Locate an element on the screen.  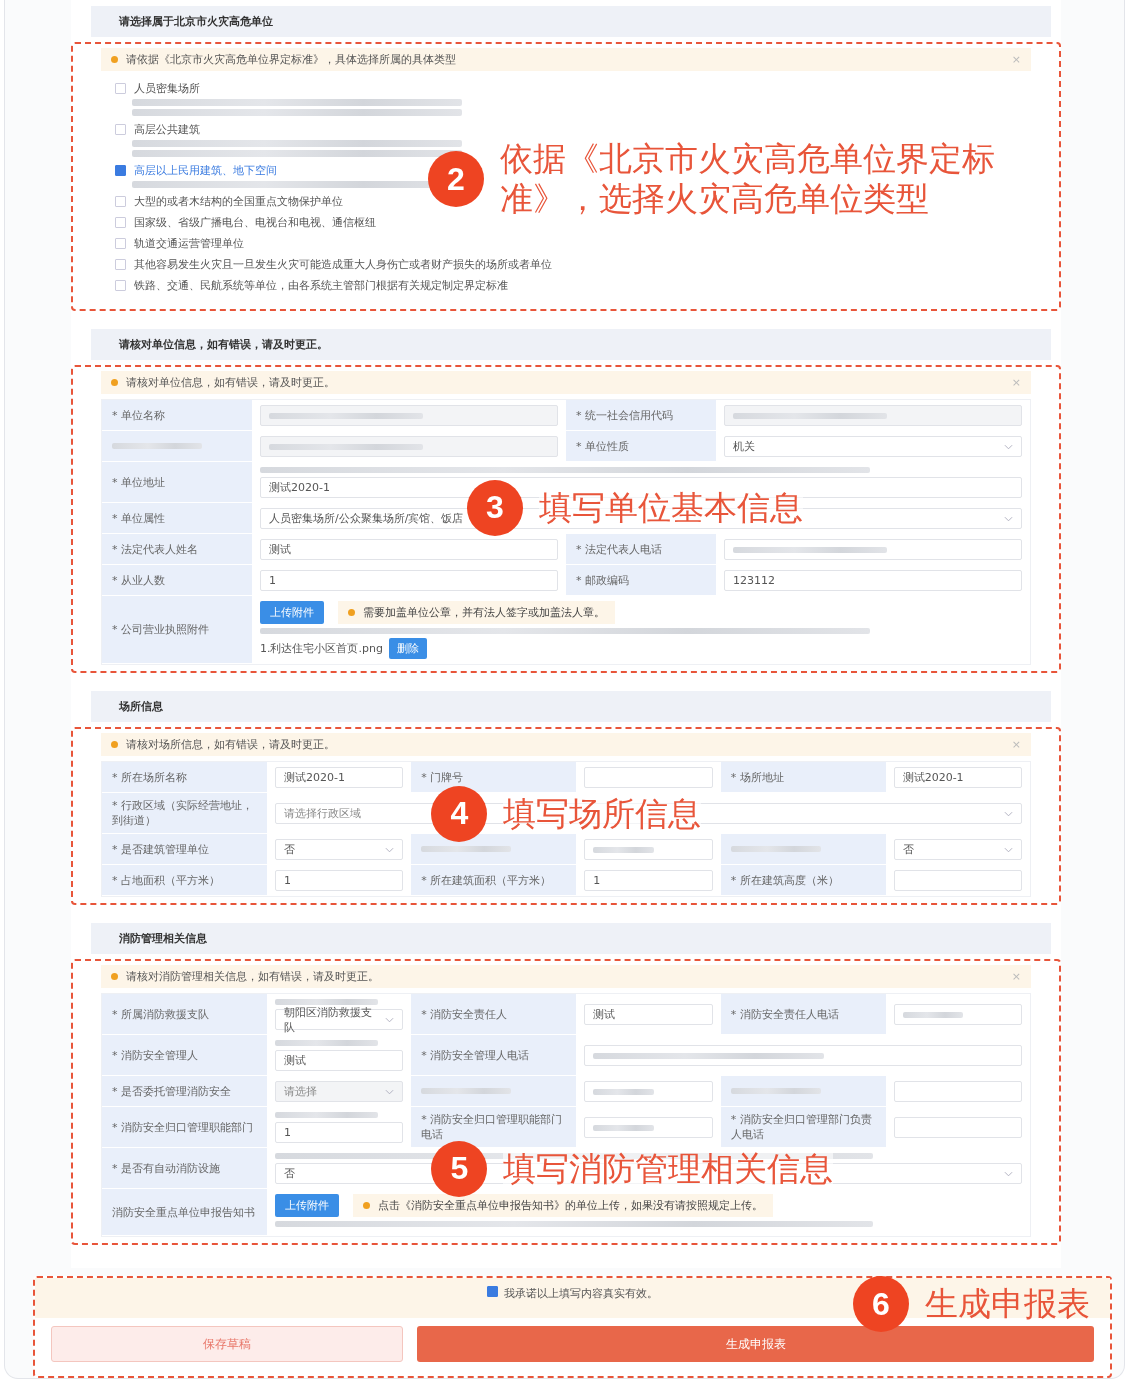
field-label: * 单位属性 is located at coordinates (177, 518).